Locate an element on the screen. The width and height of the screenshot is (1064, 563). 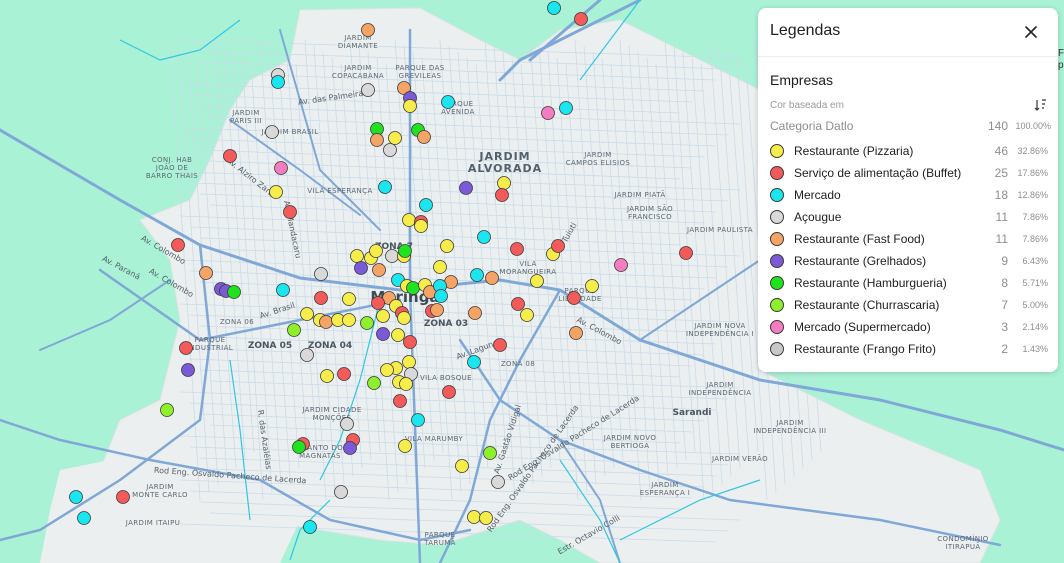
legend-item: Restaurante (Frango Frito) 2 1.43% is located at coordinates (908, 350).